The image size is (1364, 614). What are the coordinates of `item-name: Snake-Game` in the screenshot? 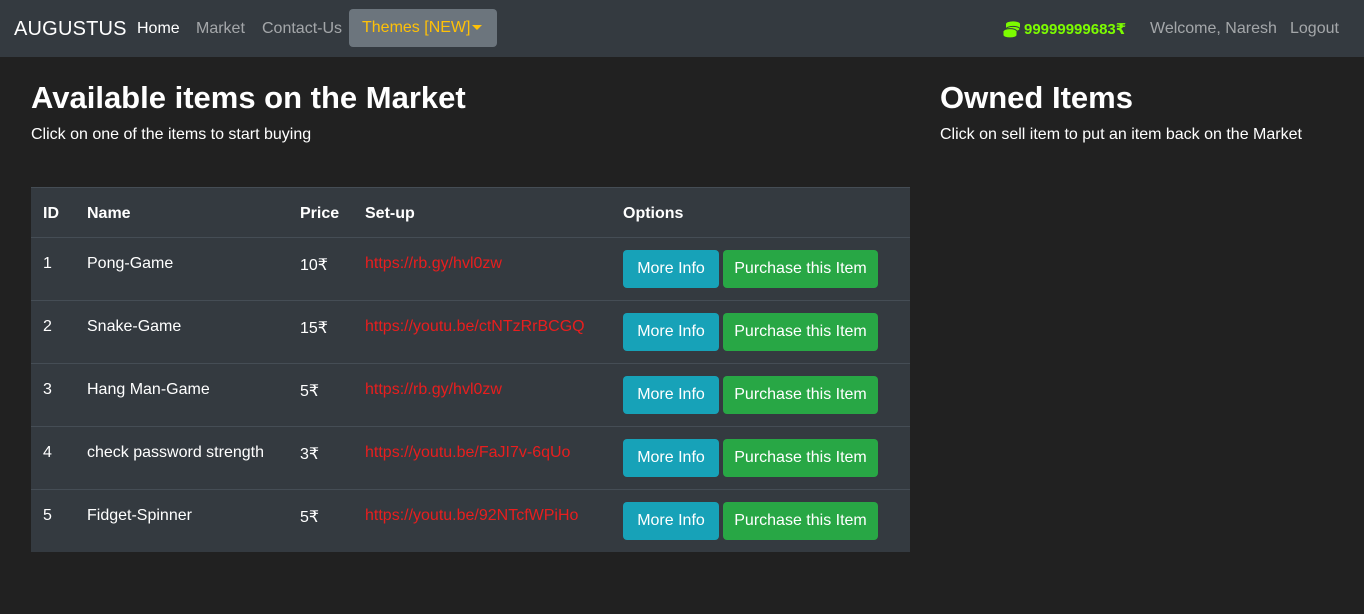 It's located at (134, 326).